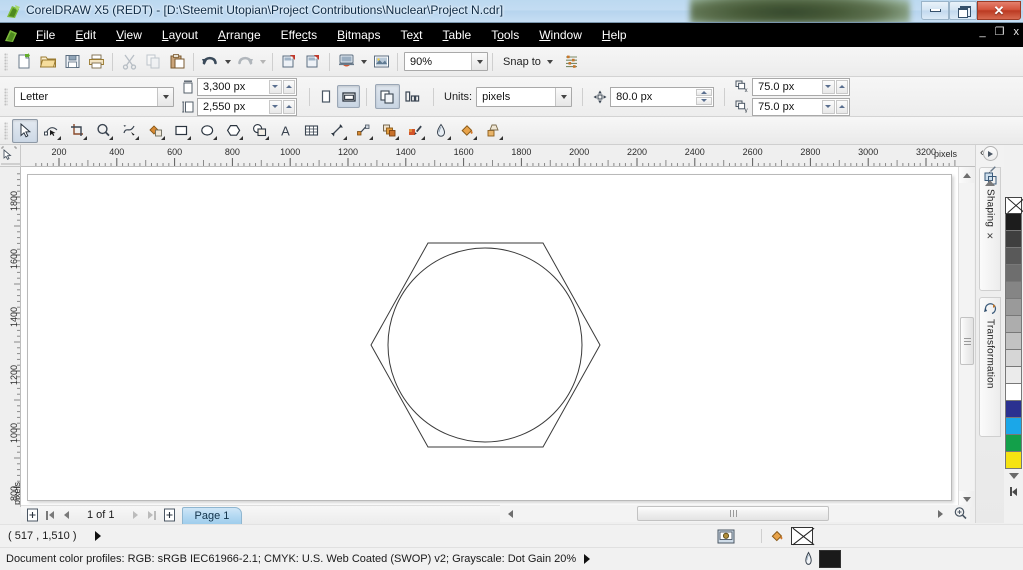 The image size is (1023, 570). I want to click on menu-item-bitmaps: Bitmaps, so click(358, 35).